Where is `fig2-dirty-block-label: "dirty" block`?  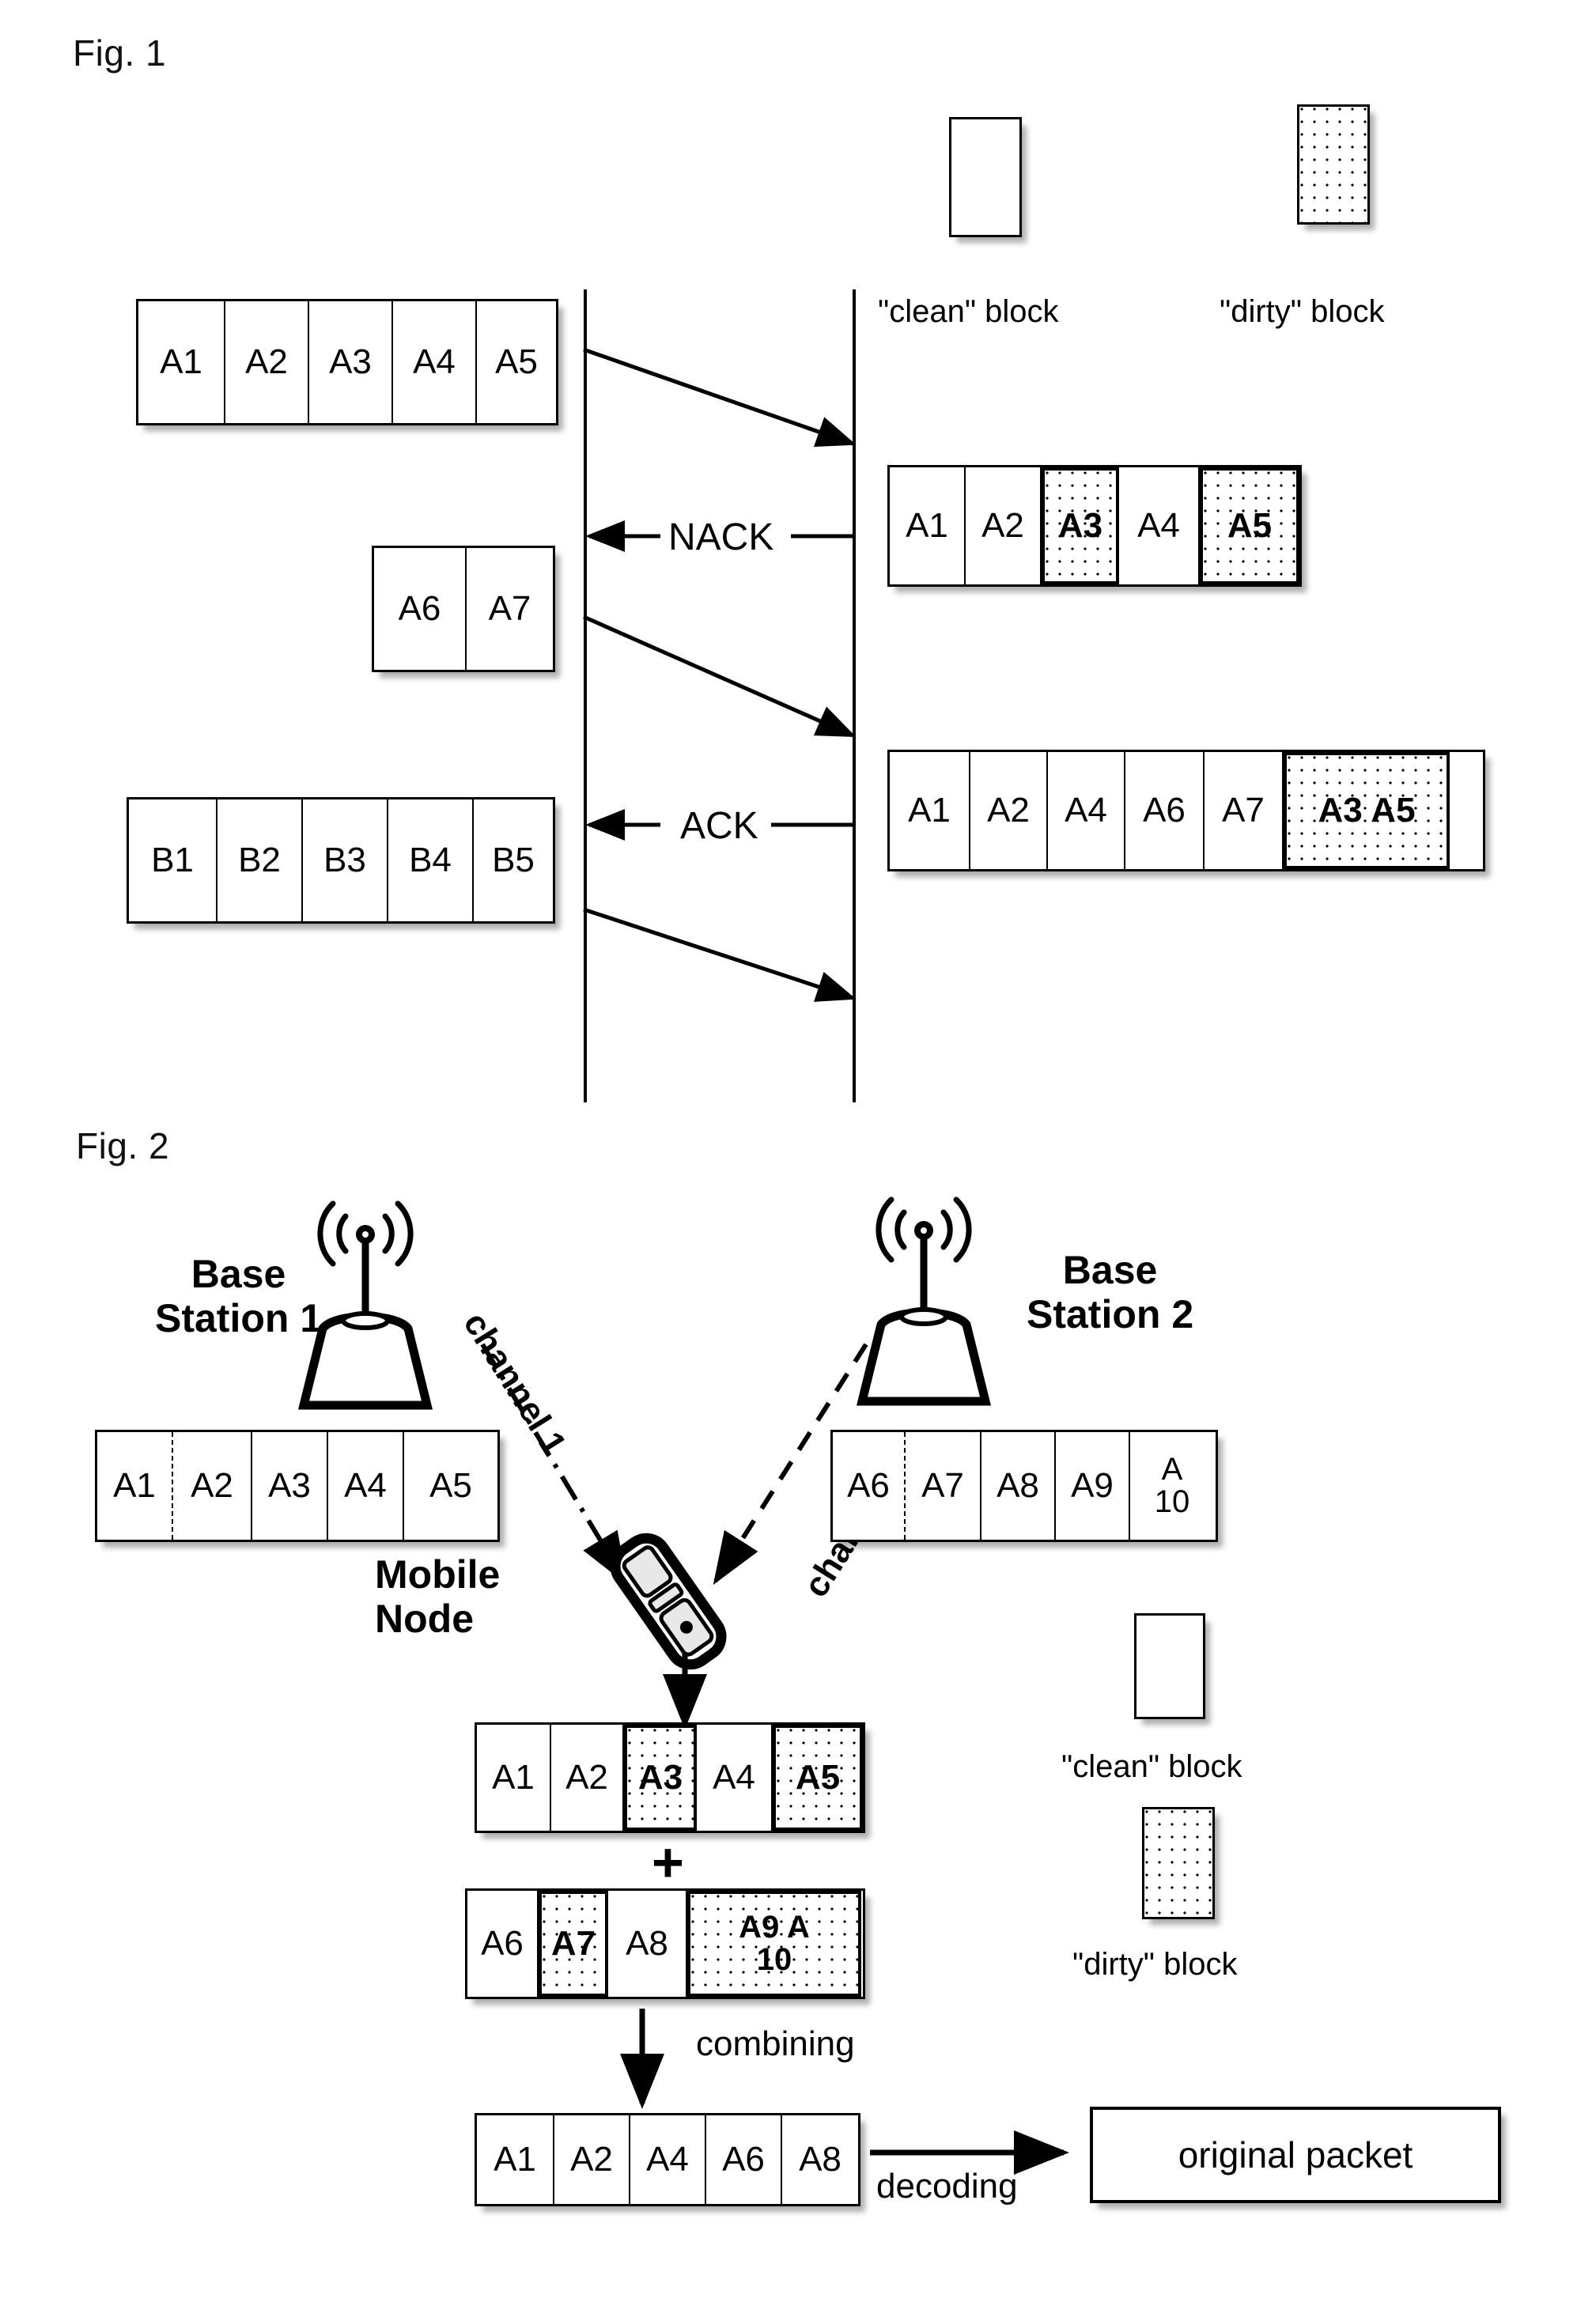
fig2-dirty-block-label: "dirty" block is located at coordinates (1155, 1964).